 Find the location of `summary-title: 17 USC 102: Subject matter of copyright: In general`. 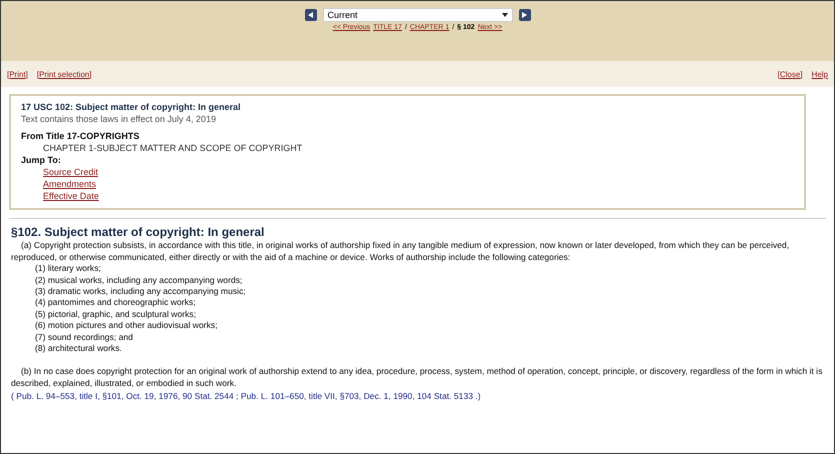

summary-title: 17 USC 102: Subject matter of copyright: In general is located at coordinates (131, 107).